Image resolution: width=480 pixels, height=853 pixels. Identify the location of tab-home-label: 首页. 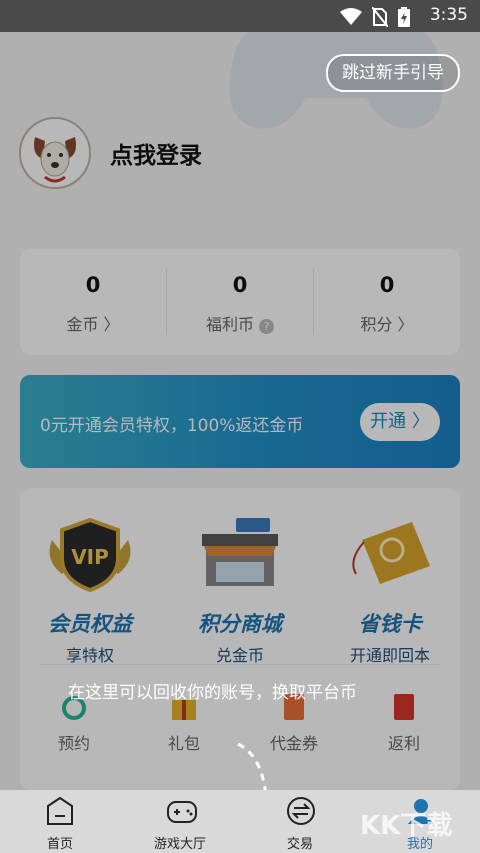
(59, 844).